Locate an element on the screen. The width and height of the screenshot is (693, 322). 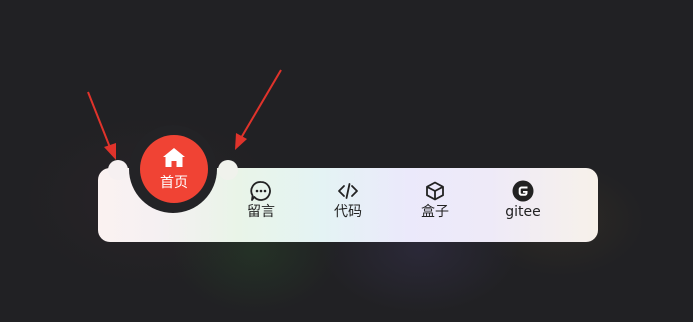
nav-item-box: 盒子 is located at coordinates (435, 204).